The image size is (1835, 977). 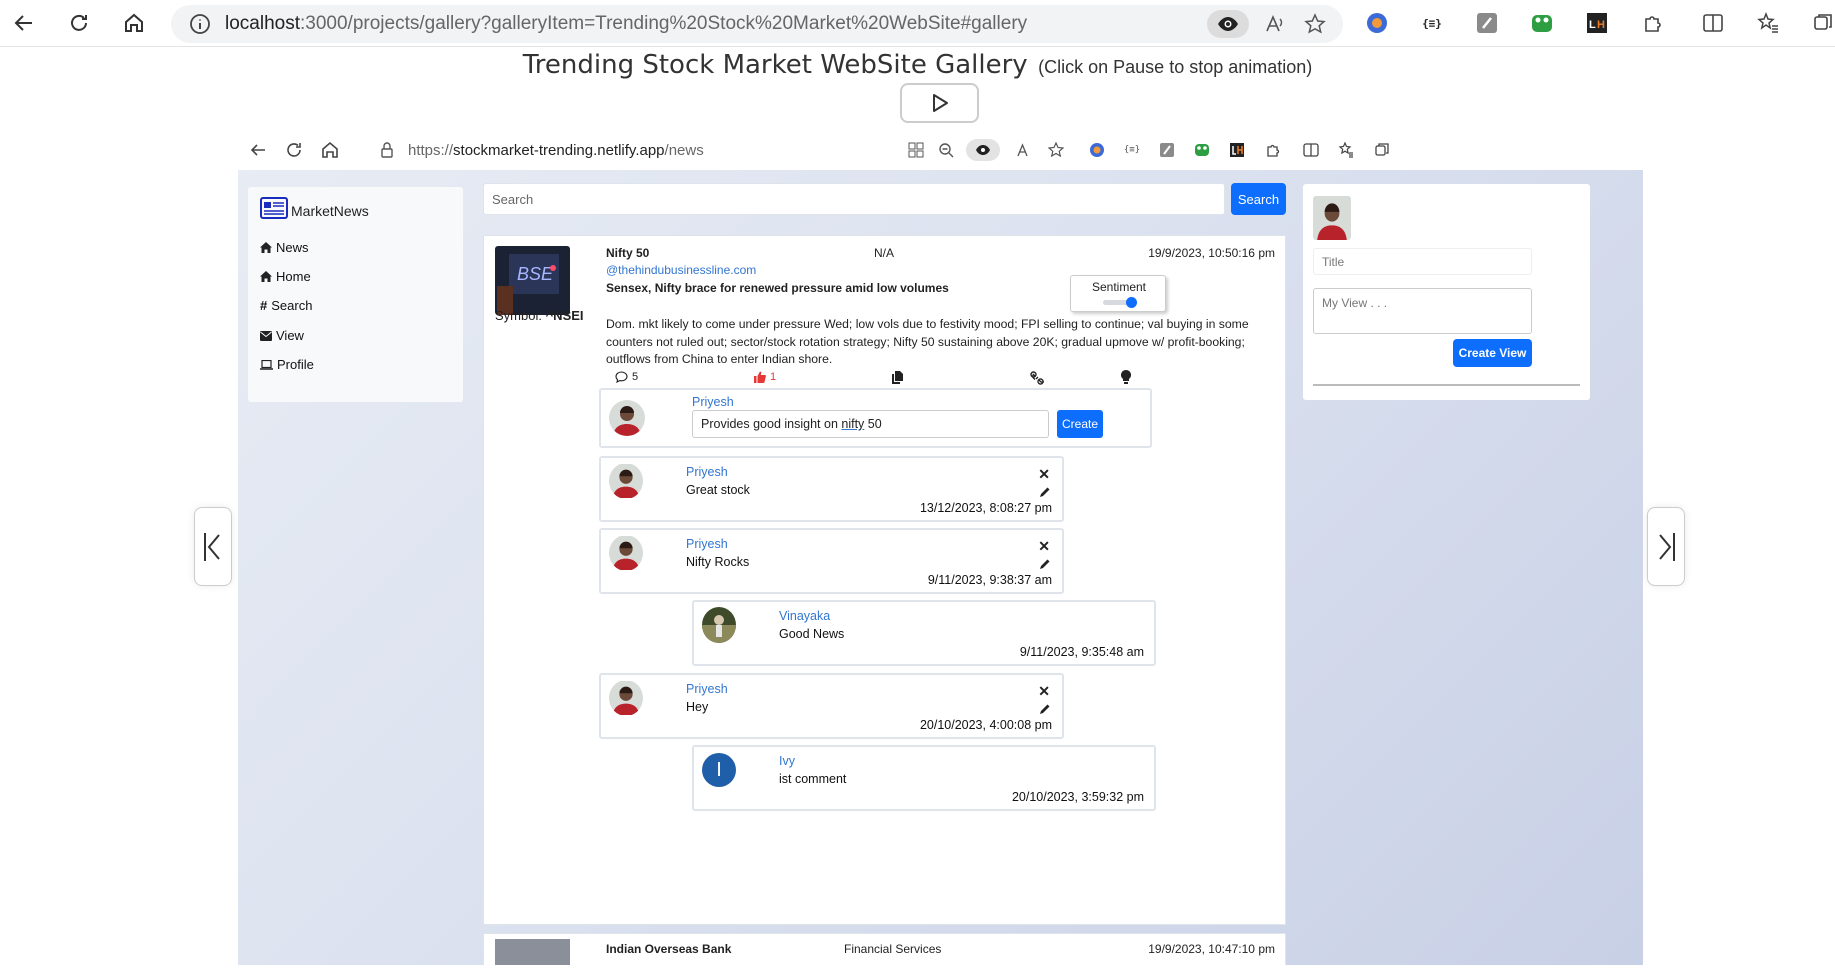 I want to click on sentiment-slider, so click(x=1120, y=302).